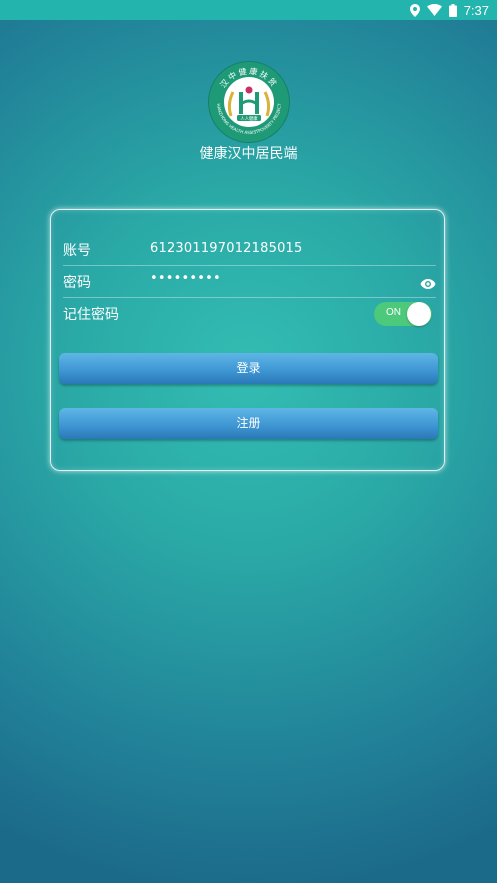 Image resolution: width=497 pixels, height=883 pixels. What do you see at coordinates (248, 423) in the screenshot?
I see `register-button: 注册` at bounding box center [248, 423].